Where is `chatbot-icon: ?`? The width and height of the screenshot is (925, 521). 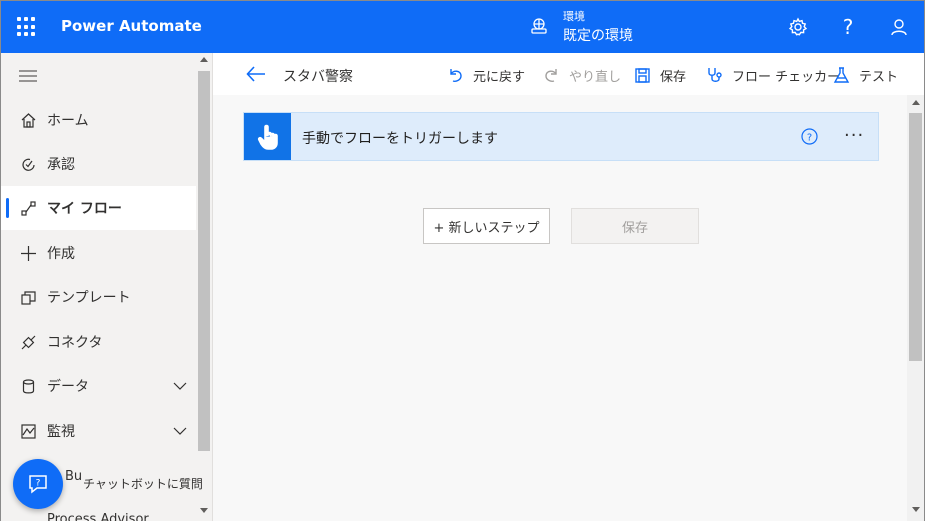
chatbot-icon: ? is located at coordinates (38, 484).